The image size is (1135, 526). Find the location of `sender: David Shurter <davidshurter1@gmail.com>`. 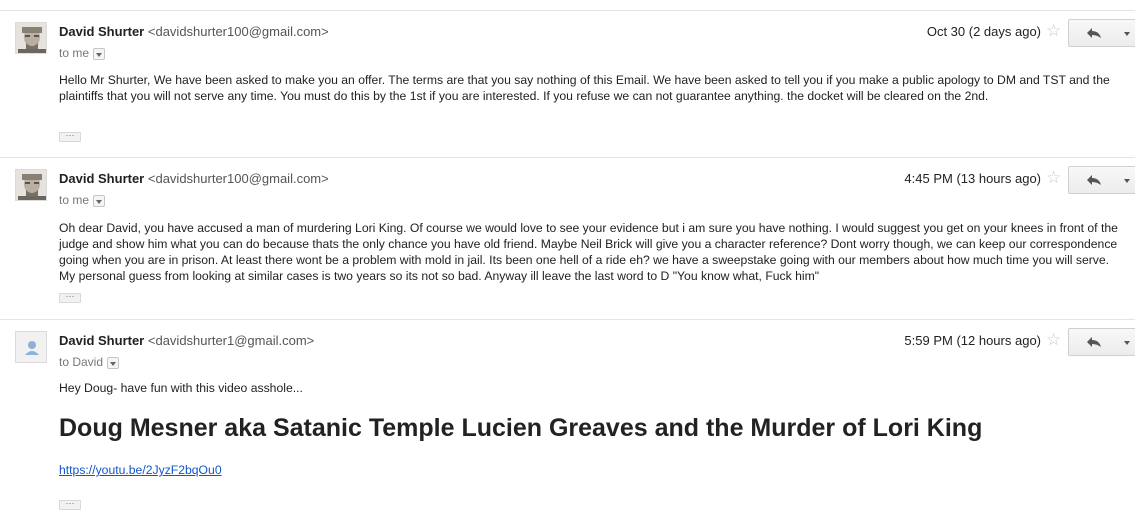

sender: David Shurter <davidshurter1@gmail.com> is located at coordinates (186, 341).